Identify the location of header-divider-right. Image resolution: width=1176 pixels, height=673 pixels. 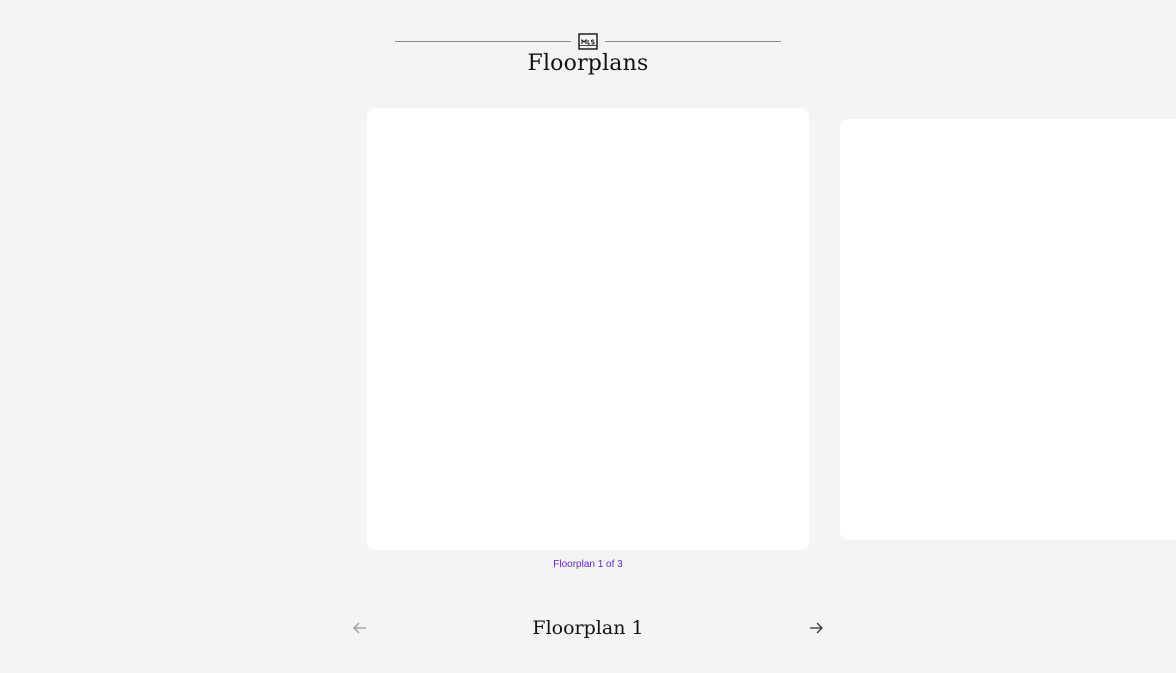
(693, 41).